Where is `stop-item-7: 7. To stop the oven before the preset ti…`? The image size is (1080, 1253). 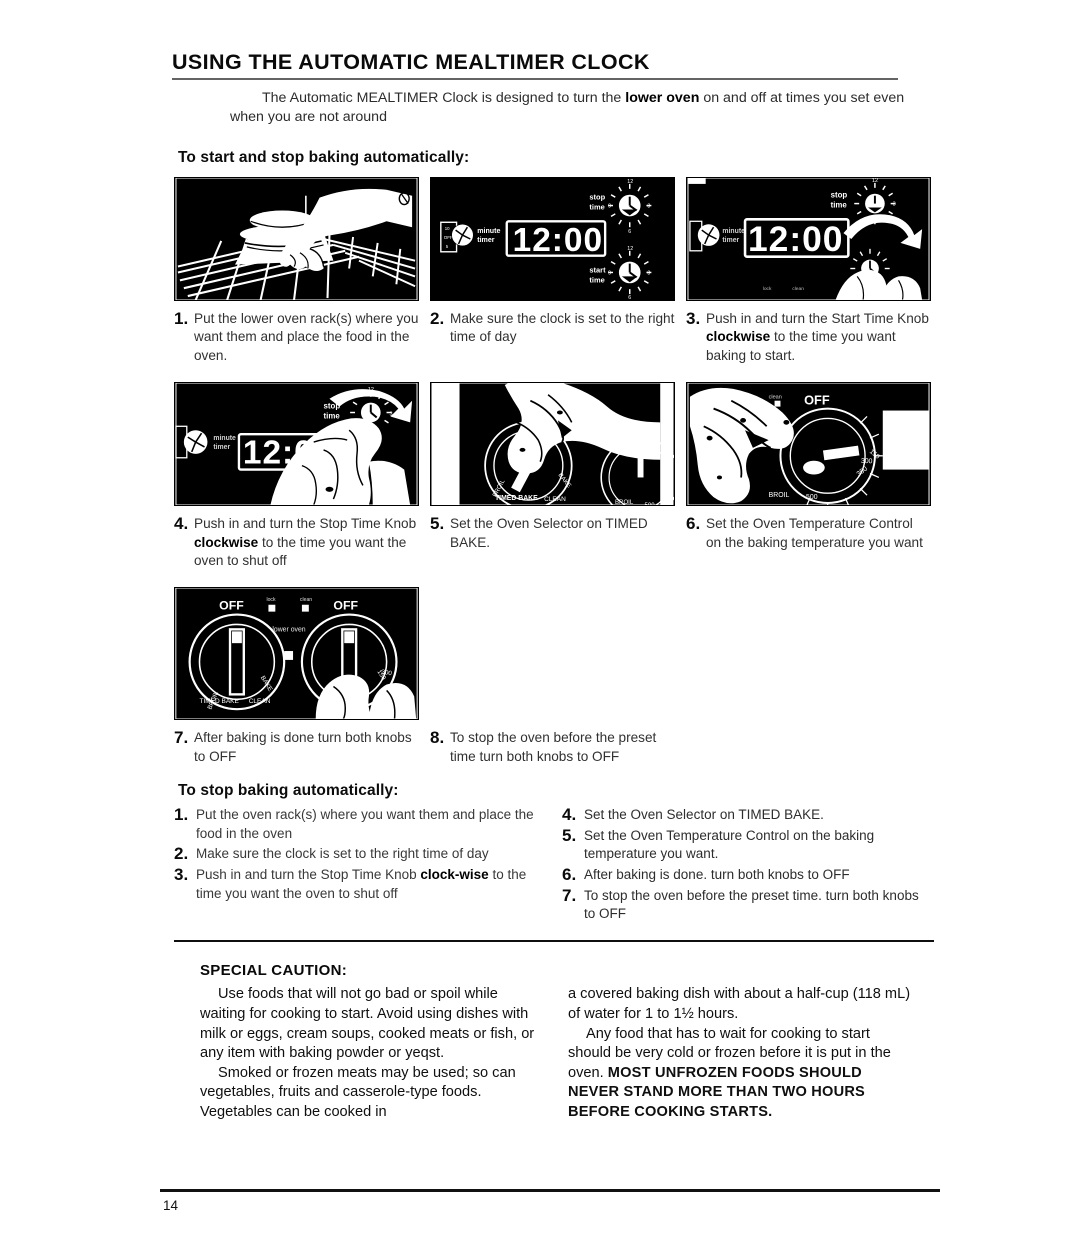
stop-item-7: 7. To stop the oven before the preset ti… is located at coordinates (747, 904).